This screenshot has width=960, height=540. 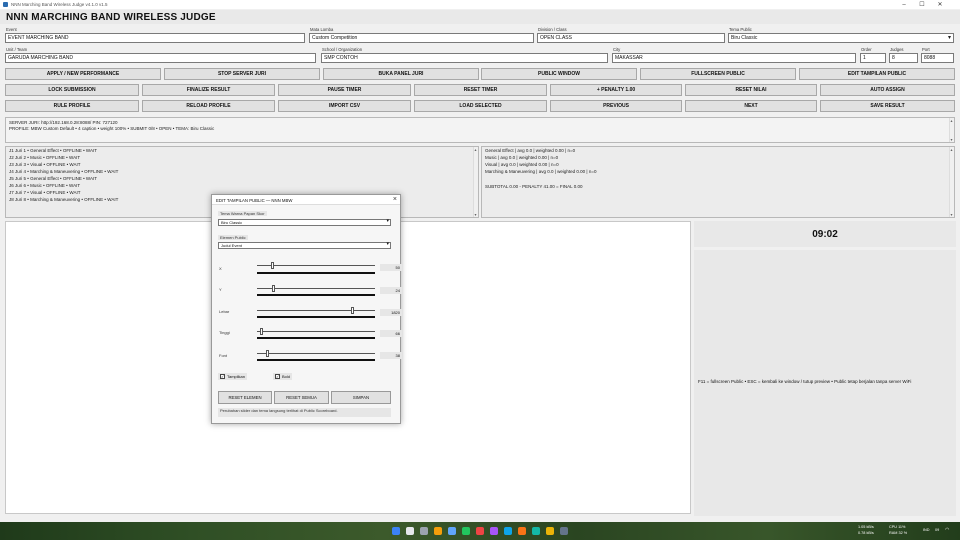 I want to click on file-explorer-icon, so click(x=438, y=531).